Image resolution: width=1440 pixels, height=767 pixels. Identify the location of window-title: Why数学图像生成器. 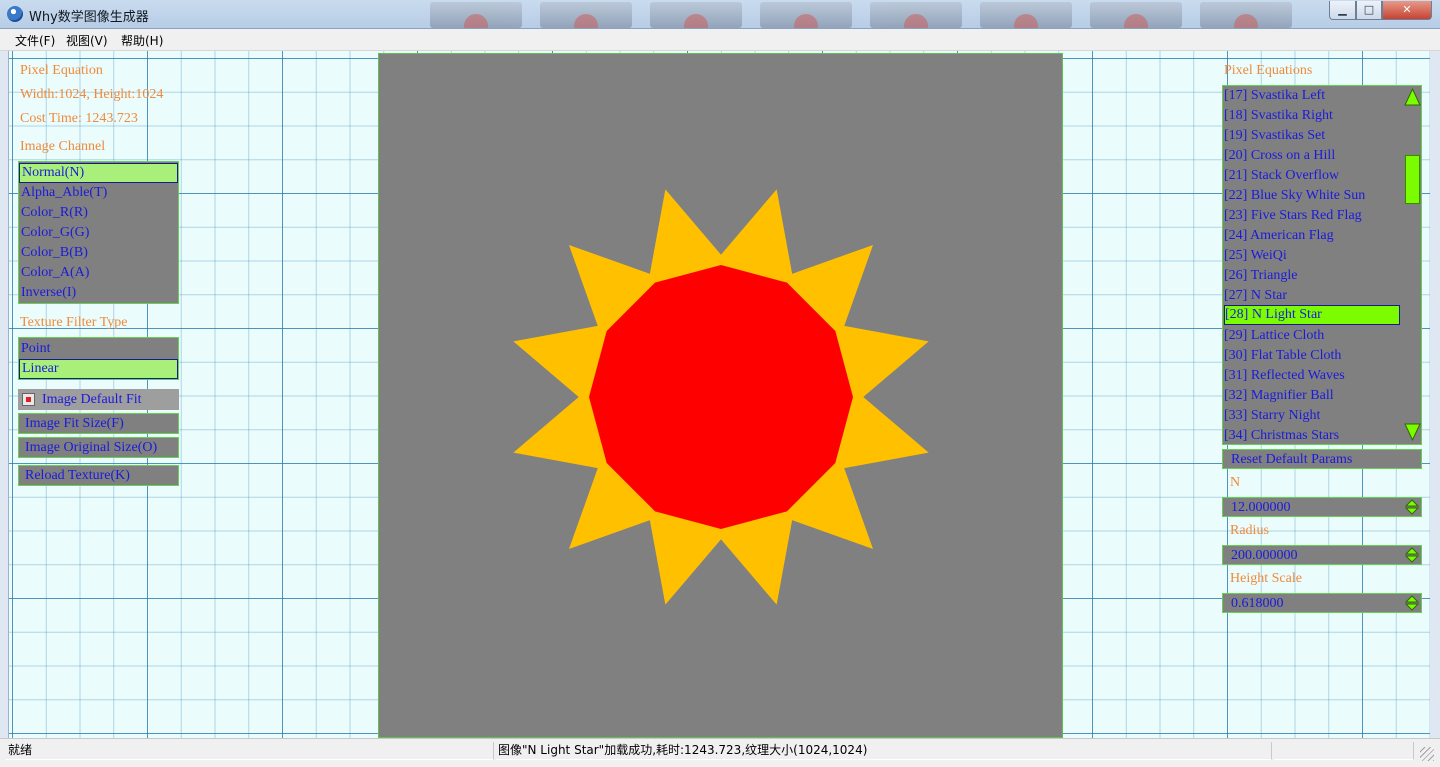
(89, 17).